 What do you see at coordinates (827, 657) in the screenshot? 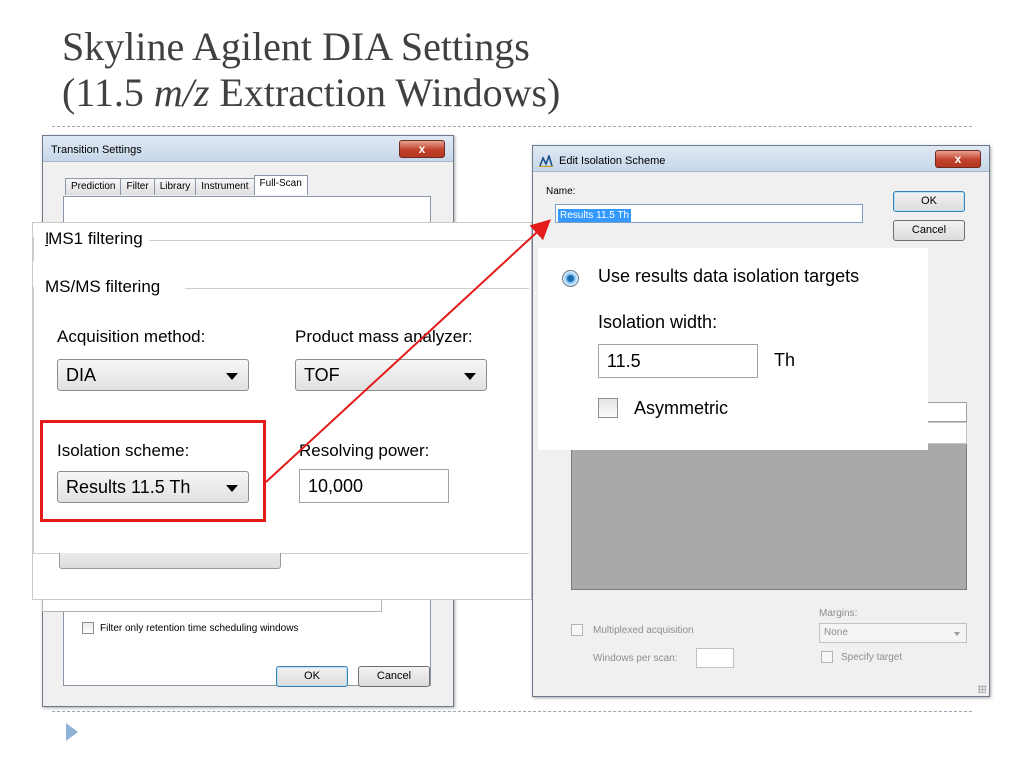
I see `specify-target-checkbox` at bounding box center [827, 657].